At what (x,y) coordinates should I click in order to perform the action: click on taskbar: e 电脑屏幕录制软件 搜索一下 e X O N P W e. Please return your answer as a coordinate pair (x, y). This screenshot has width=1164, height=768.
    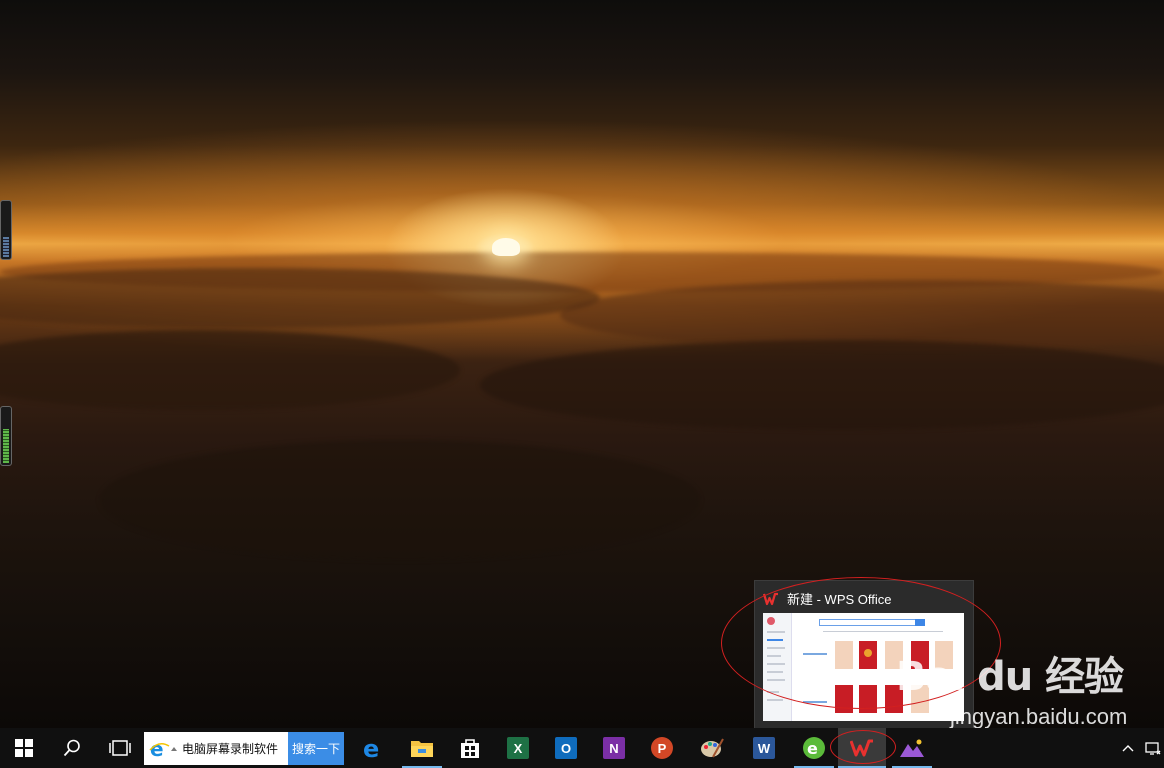
    Looking at the image, I should click on (582, 748).